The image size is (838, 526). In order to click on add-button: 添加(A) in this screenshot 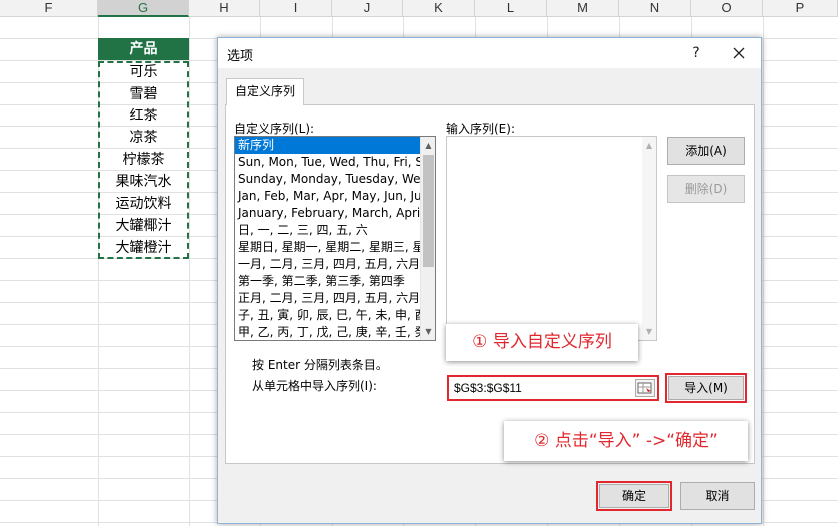, I will do `click(706, 151)`.